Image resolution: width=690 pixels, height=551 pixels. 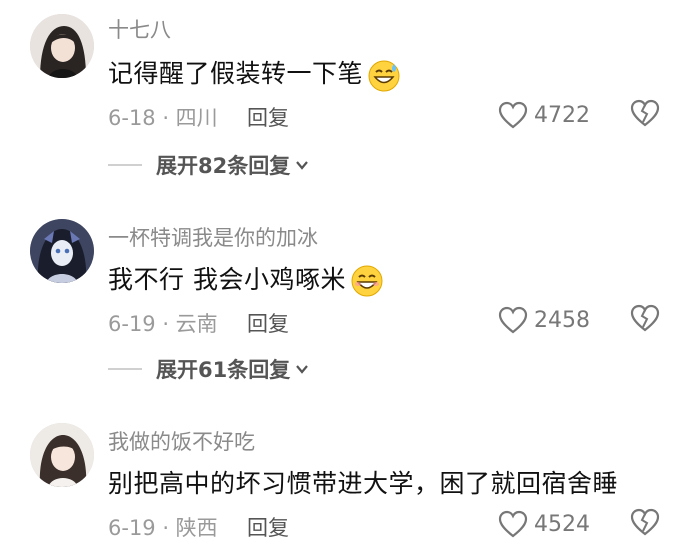 What do you see at coordinates (268, 527) in the screenshot?
I see `reply-button: 回复` at bounding box center [268, 527].